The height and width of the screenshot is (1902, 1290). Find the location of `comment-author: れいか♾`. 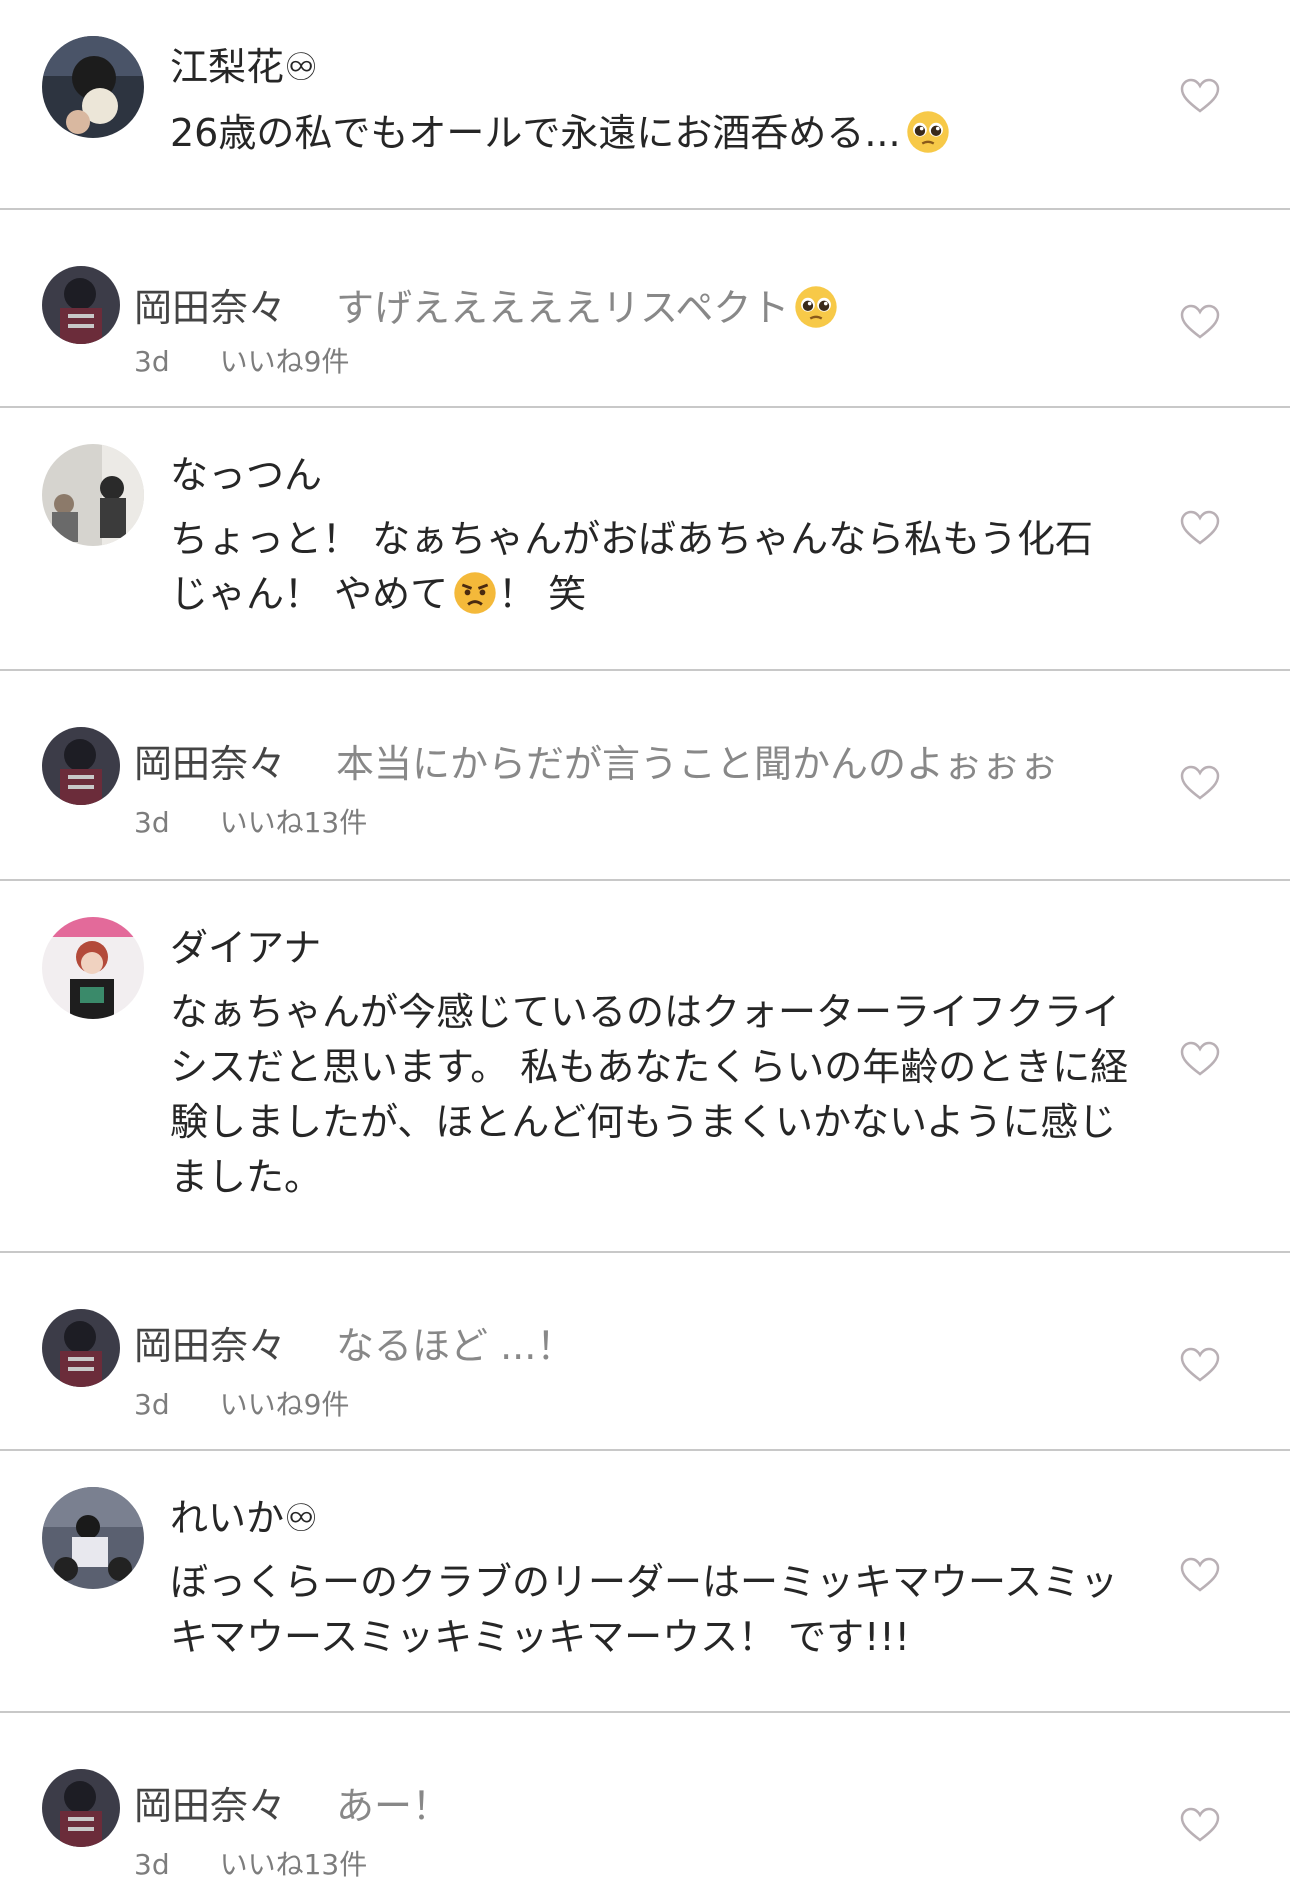

comment-author: れいか♾ is located at coordinates (244, 1518).